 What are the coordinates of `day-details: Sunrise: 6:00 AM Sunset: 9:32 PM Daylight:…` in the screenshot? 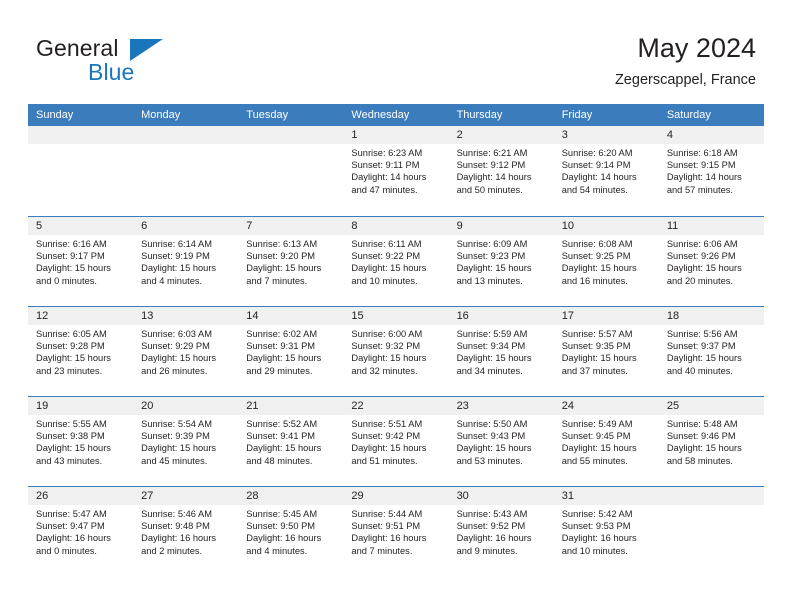 It's located at (395, 351).